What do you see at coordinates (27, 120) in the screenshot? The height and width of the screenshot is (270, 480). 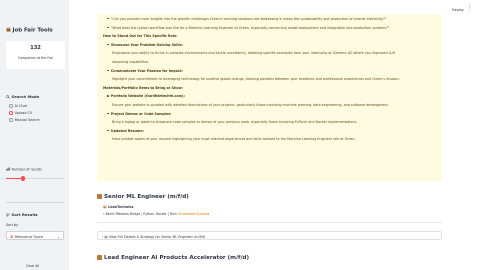 I see `radio-label: Manual Search` at bounding box center [27, 120].